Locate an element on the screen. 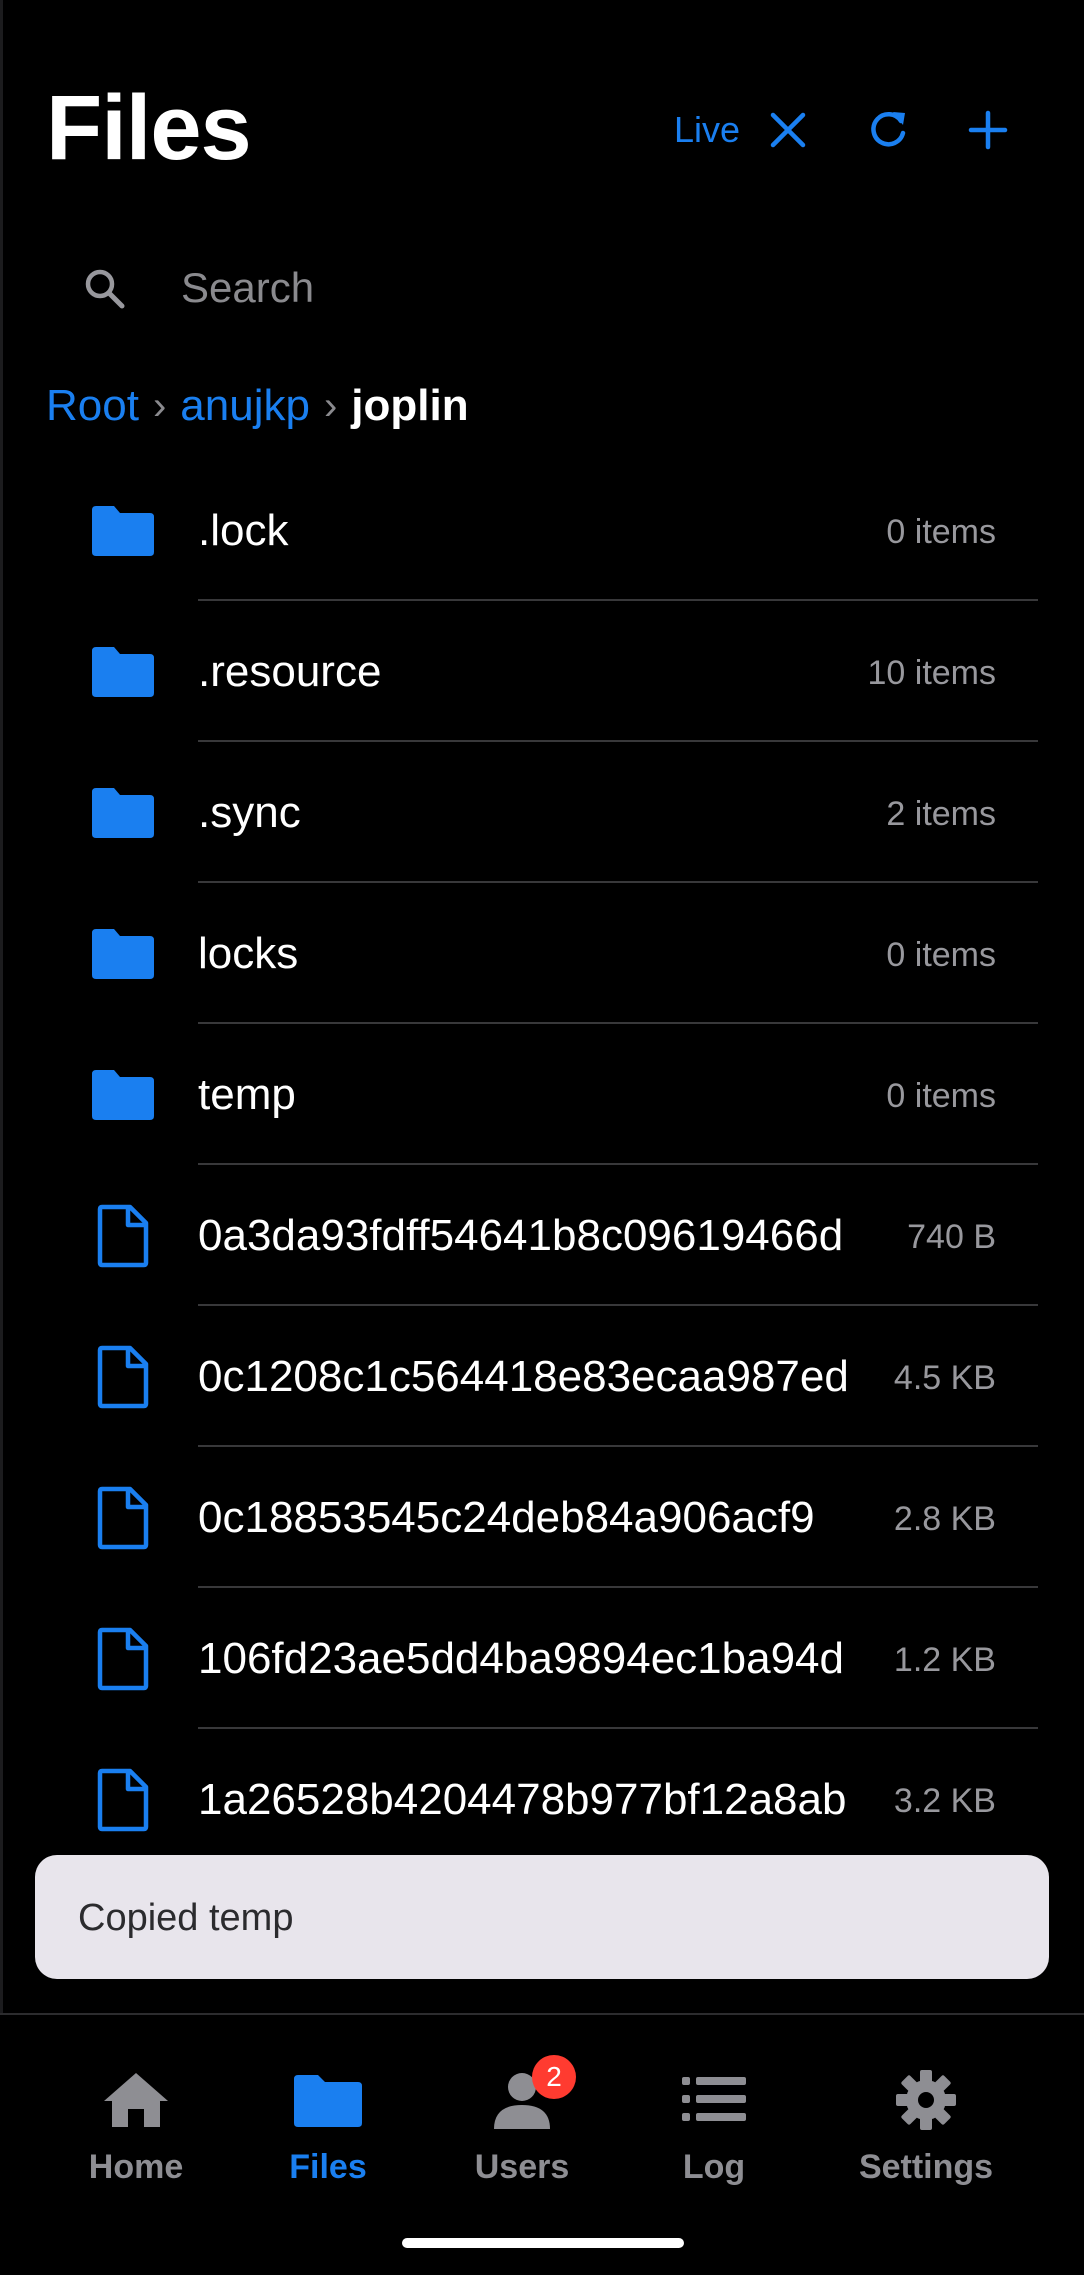 The width and height of the screenshot is (1084, 2275). home-icon is located at coordinates (136, 2100).